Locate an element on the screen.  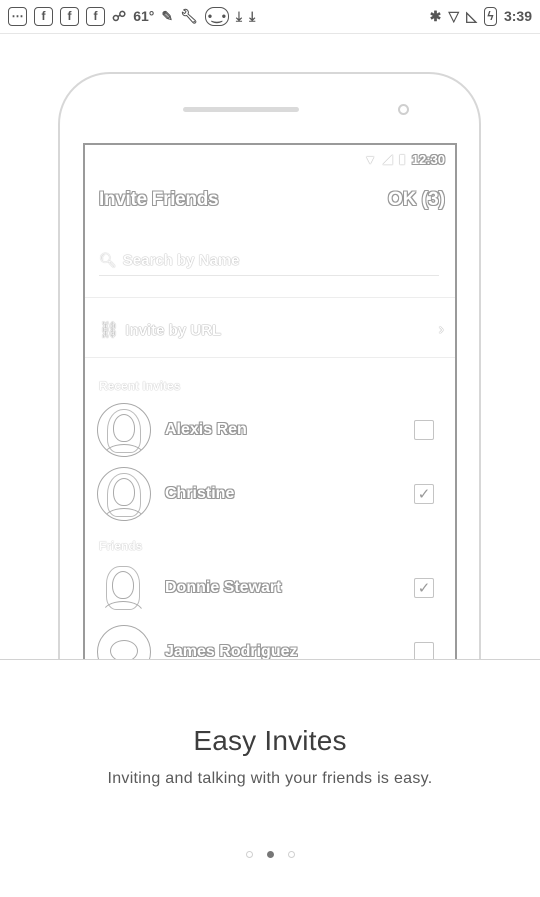
mockup-contact-row: Alexis Ren is located at coordinates (269, 430).